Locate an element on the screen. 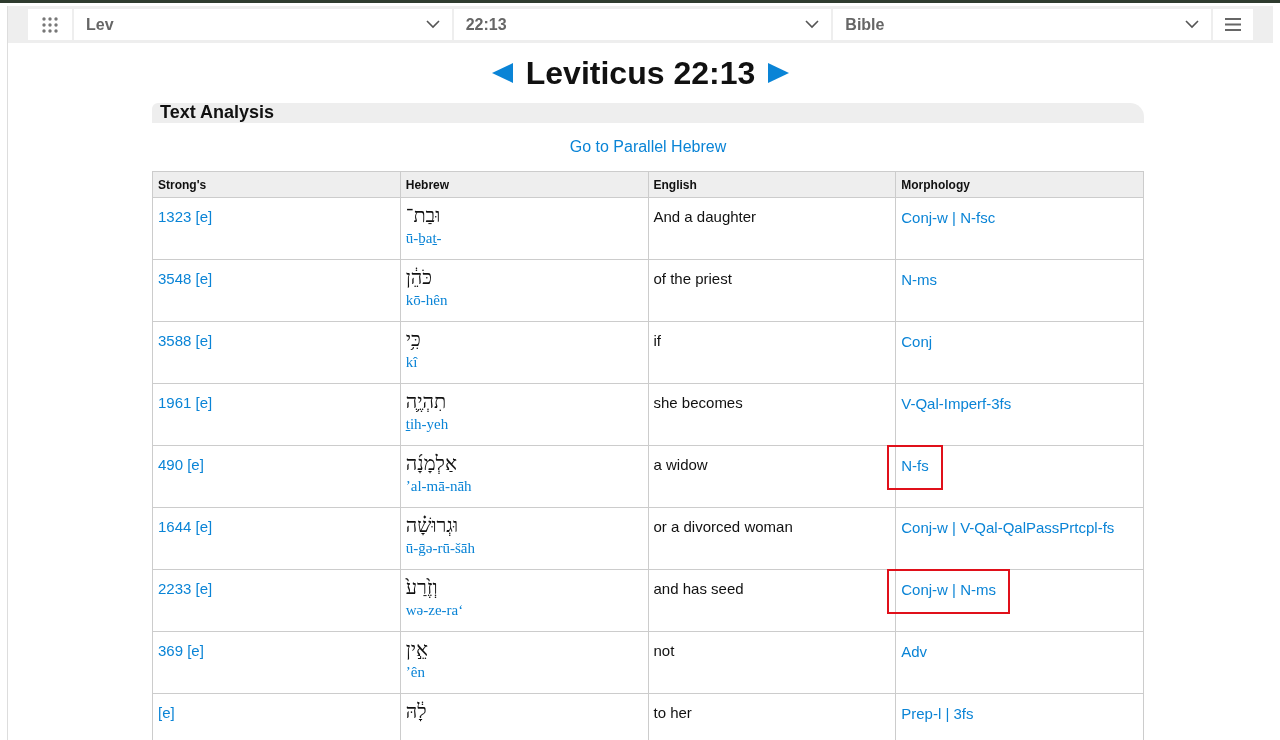 The height and width of the screenshot is (740, 1280). parallel-hebrew-link: Go to Parallel Hebrew is located at coordinates (648, 145).